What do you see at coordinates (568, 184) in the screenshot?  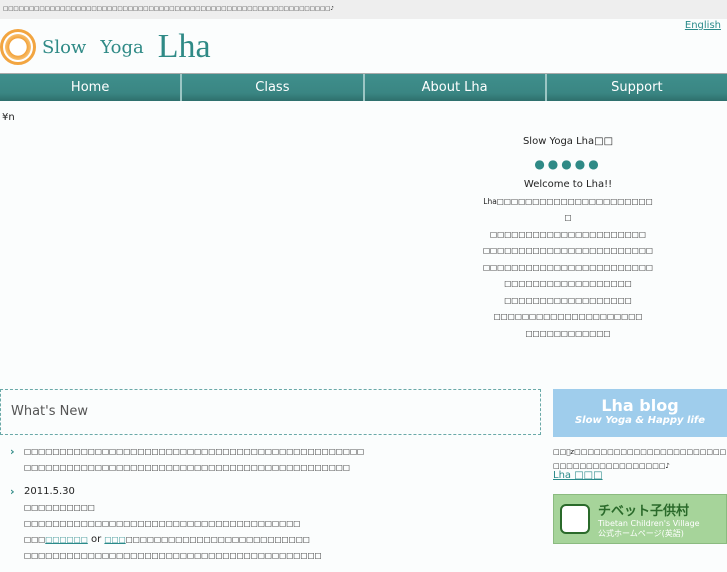 I see `welcome-greeting: Welcome to Lha!!` at bounding box center [568, 184].